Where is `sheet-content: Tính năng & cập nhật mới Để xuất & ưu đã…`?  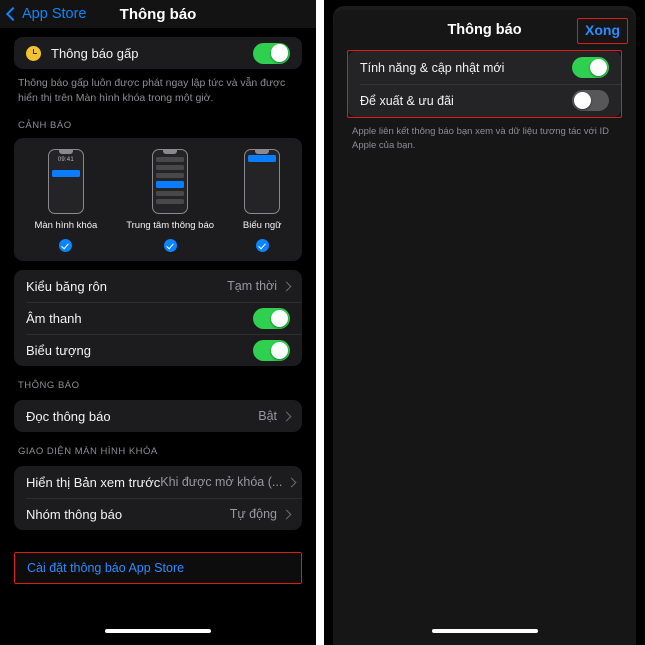
sheet-content: Tính năng & cập nhật mới Để xuất & ưu đã… is located at coordinates (484, 102).